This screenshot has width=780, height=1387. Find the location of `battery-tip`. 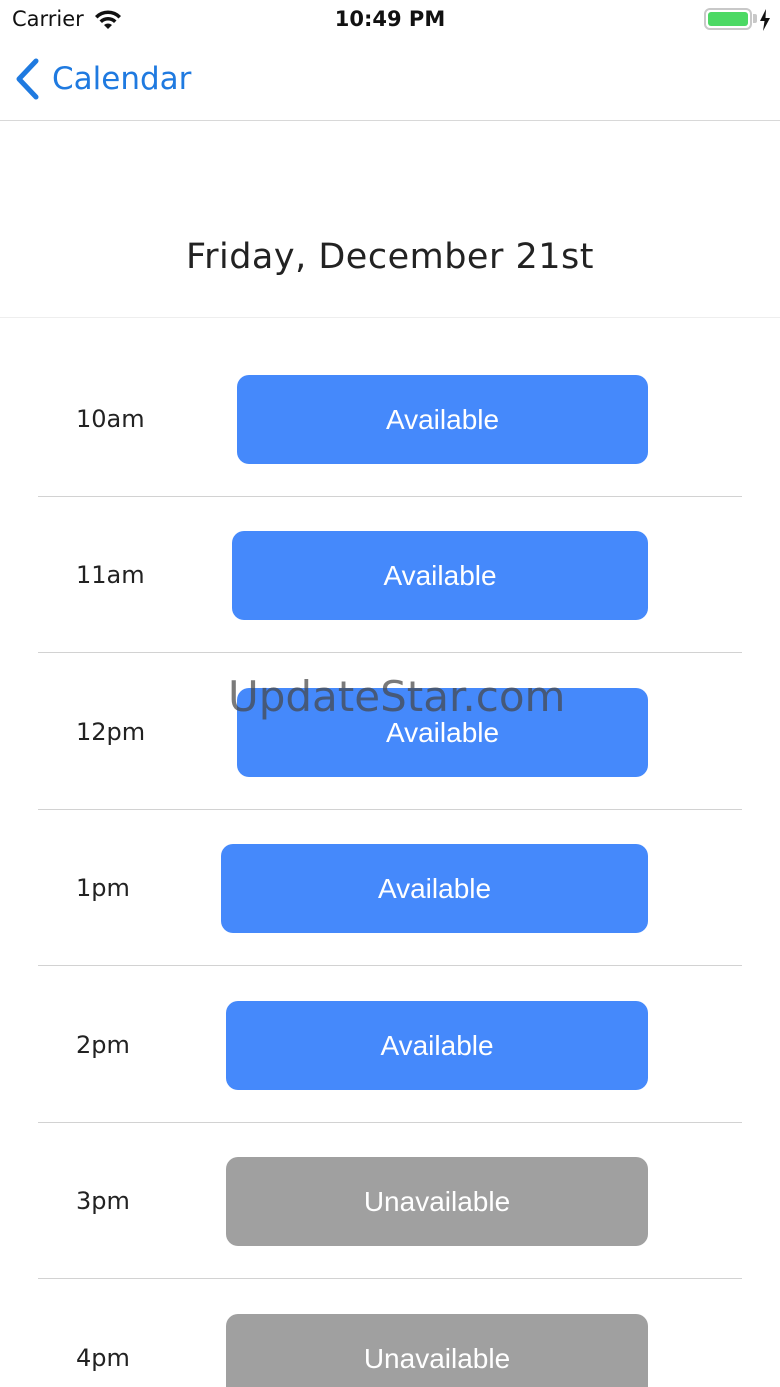

battery-tip is located at coordinates (755, 18).